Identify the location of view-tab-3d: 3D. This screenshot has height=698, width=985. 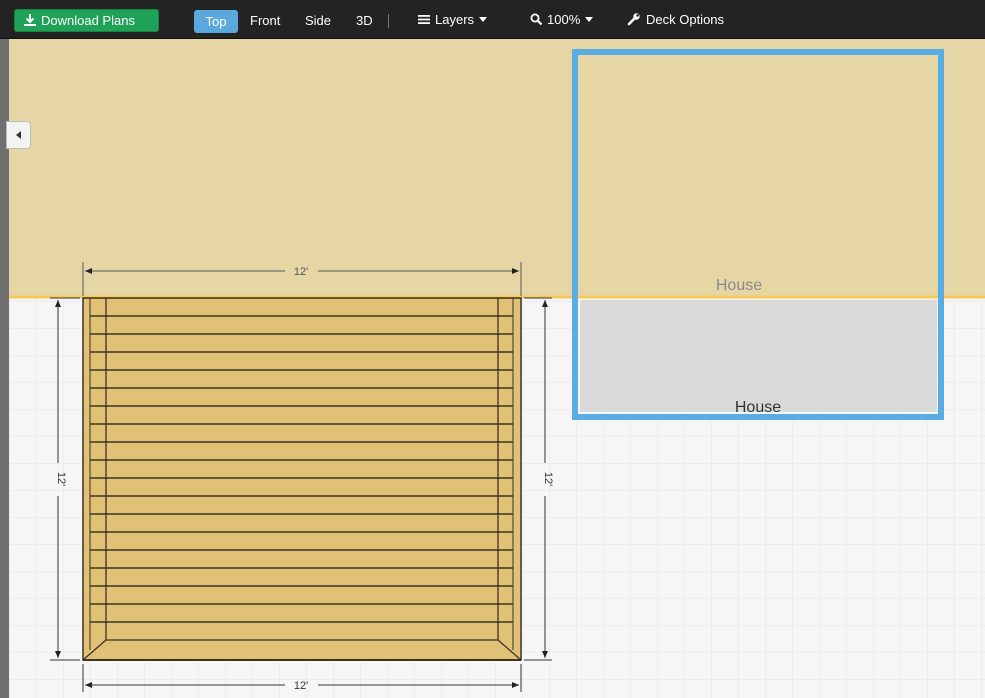
(364, 21).